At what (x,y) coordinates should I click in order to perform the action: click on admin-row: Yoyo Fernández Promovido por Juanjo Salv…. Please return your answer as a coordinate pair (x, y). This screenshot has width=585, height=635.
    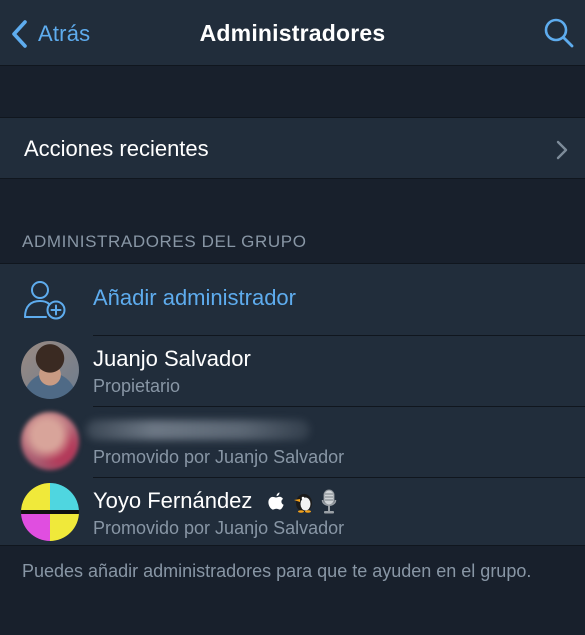
    Looking at the image, I should click on (292, 512).